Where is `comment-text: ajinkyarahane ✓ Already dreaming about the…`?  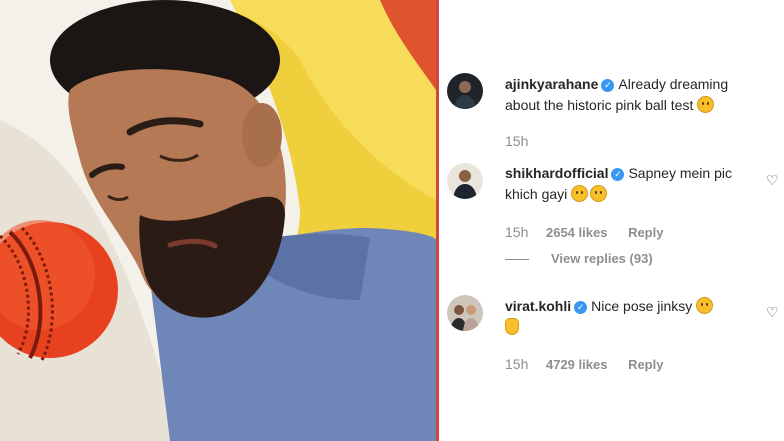
comment-text: ajinkyarahane ✓ Already dreaming about the… is located at coordinates (634, 95).